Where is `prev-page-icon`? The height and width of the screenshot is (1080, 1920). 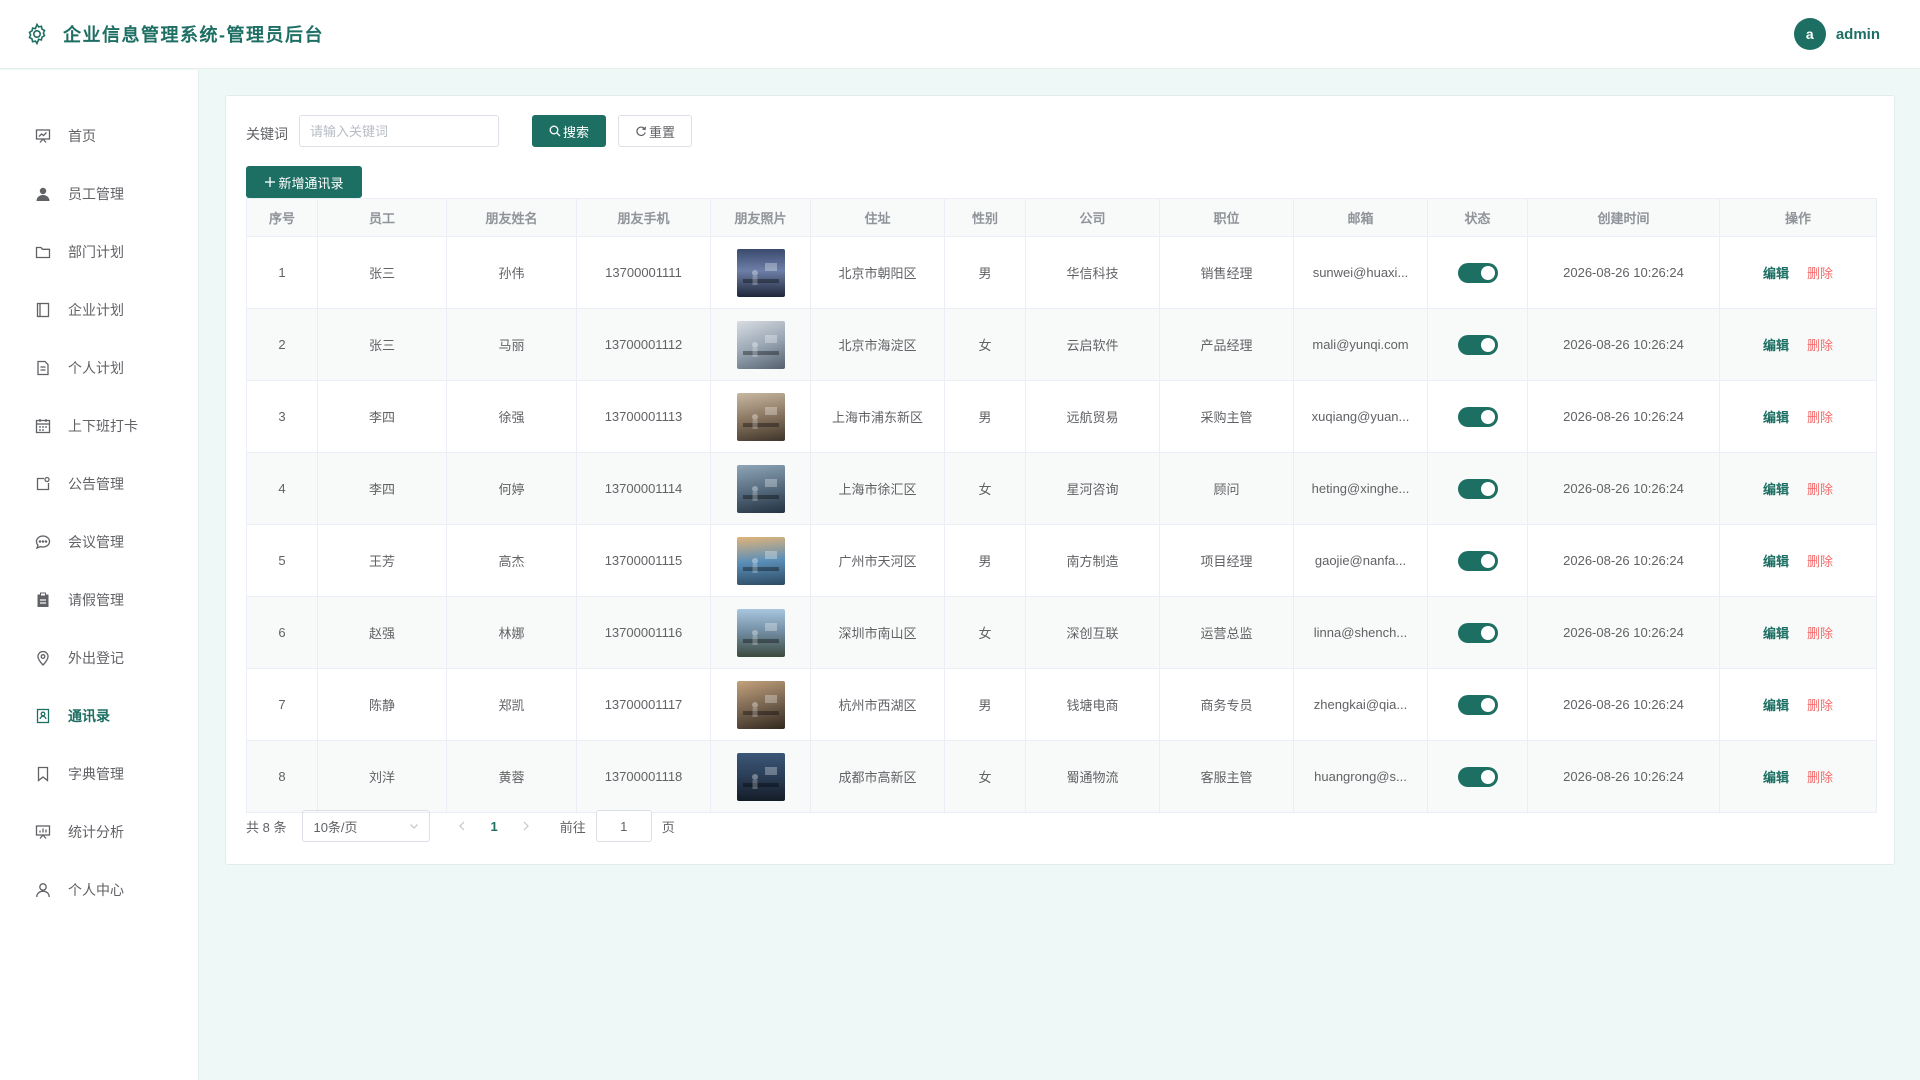 prev-page-icon is located at coordinates (462, 826).